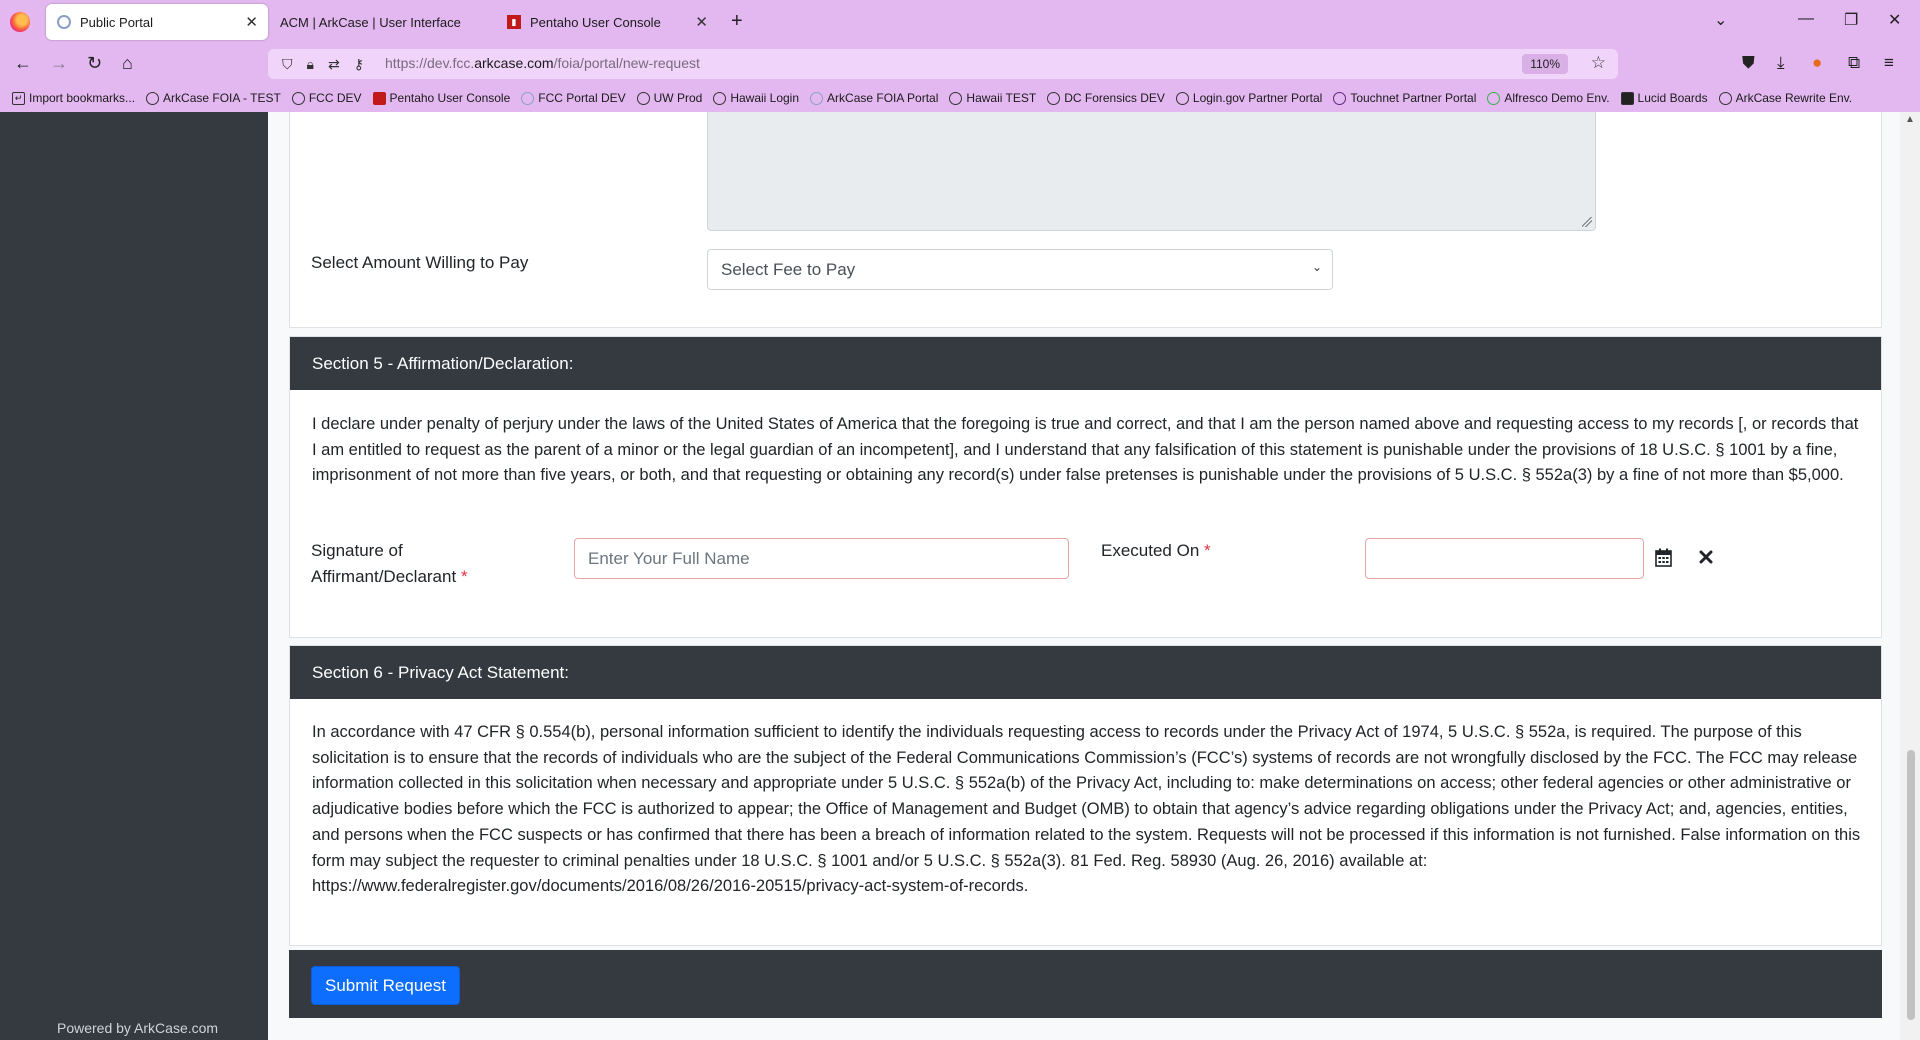 This screenshot has height=1040, width=1920. Describe the element at coordinates (1020, 269) in the screenshot. I see `fee-select: Select Fee to Pay ⌄` at that location.